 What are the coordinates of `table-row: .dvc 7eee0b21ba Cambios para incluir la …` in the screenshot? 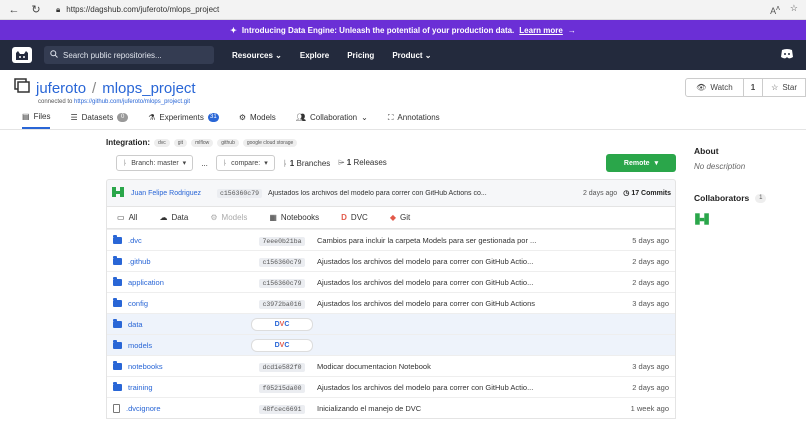 It's located at (391, 239).